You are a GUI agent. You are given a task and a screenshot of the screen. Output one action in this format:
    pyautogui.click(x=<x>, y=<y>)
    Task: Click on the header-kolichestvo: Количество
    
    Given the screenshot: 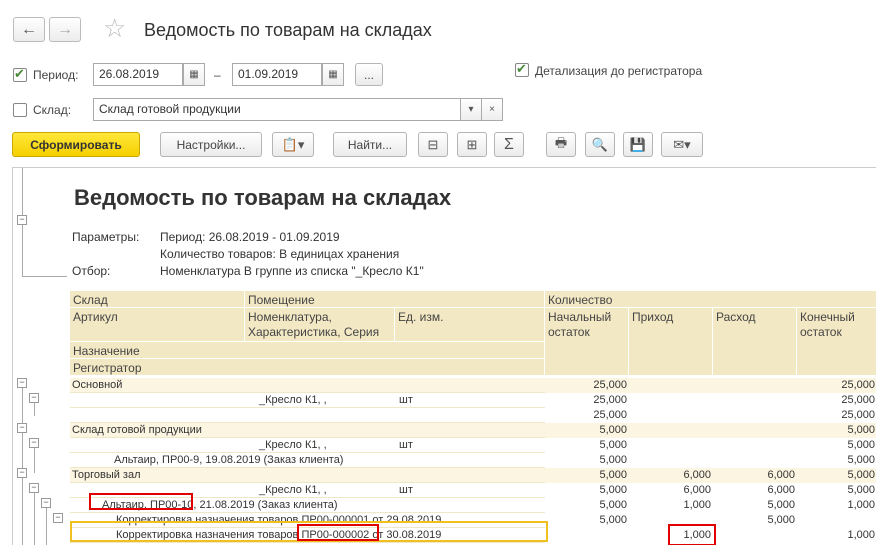 What is the action you would take?
    pyautogui.click(x=710, y=299)
    